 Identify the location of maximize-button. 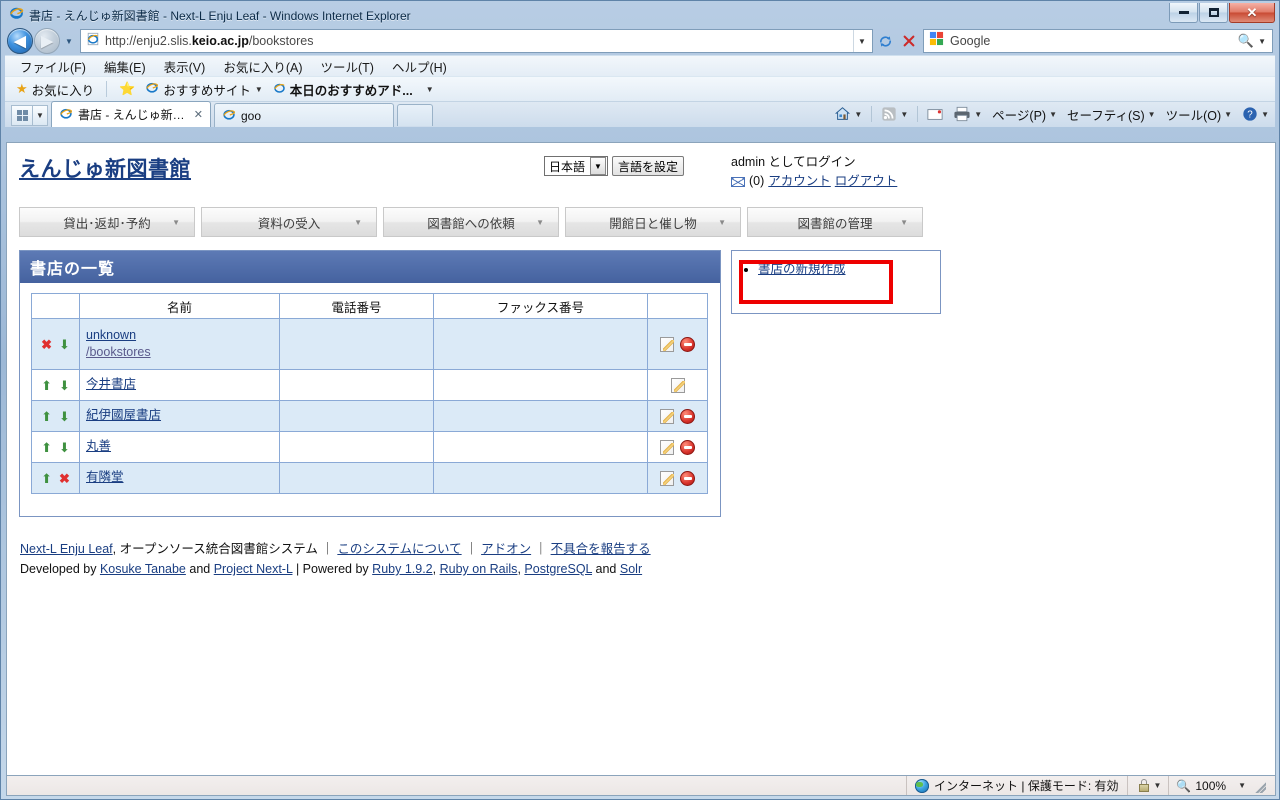
(1213, 13).